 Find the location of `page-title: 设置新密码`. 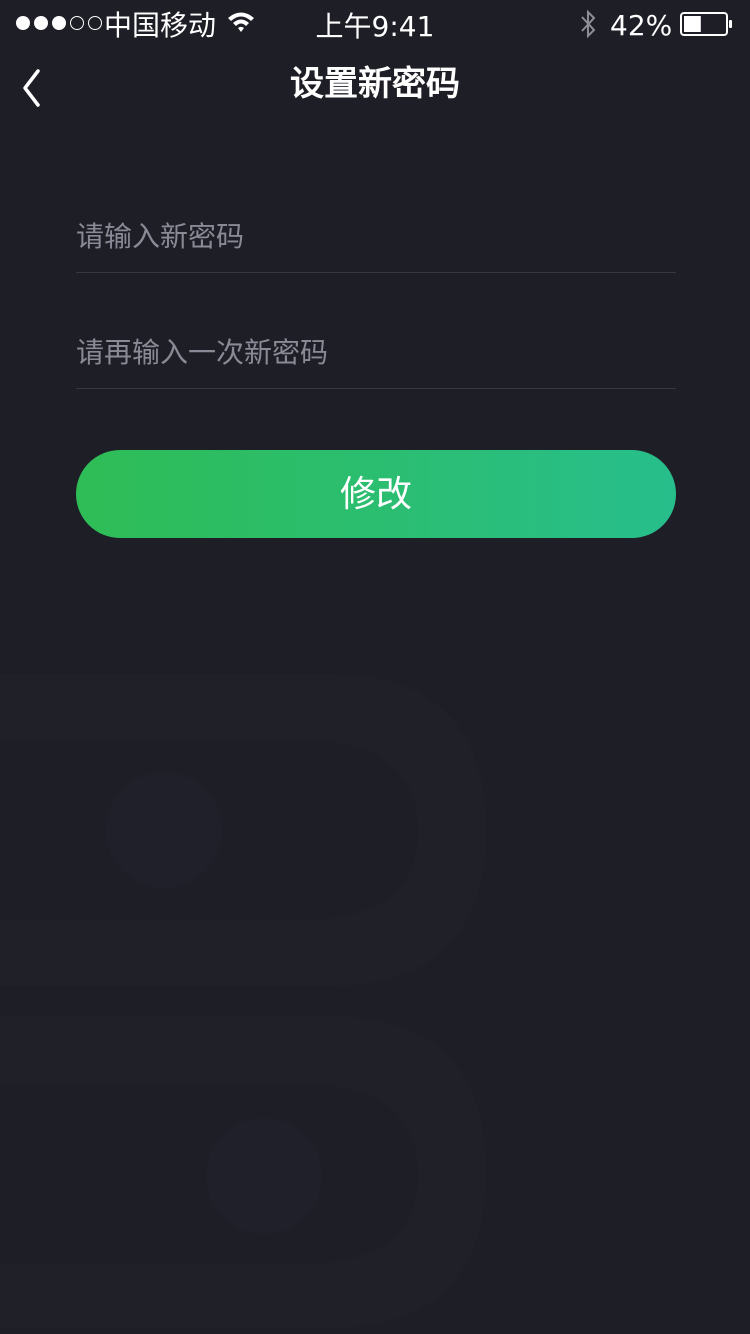

page-title: 设置新密码 is located at coordinates (375, 84).